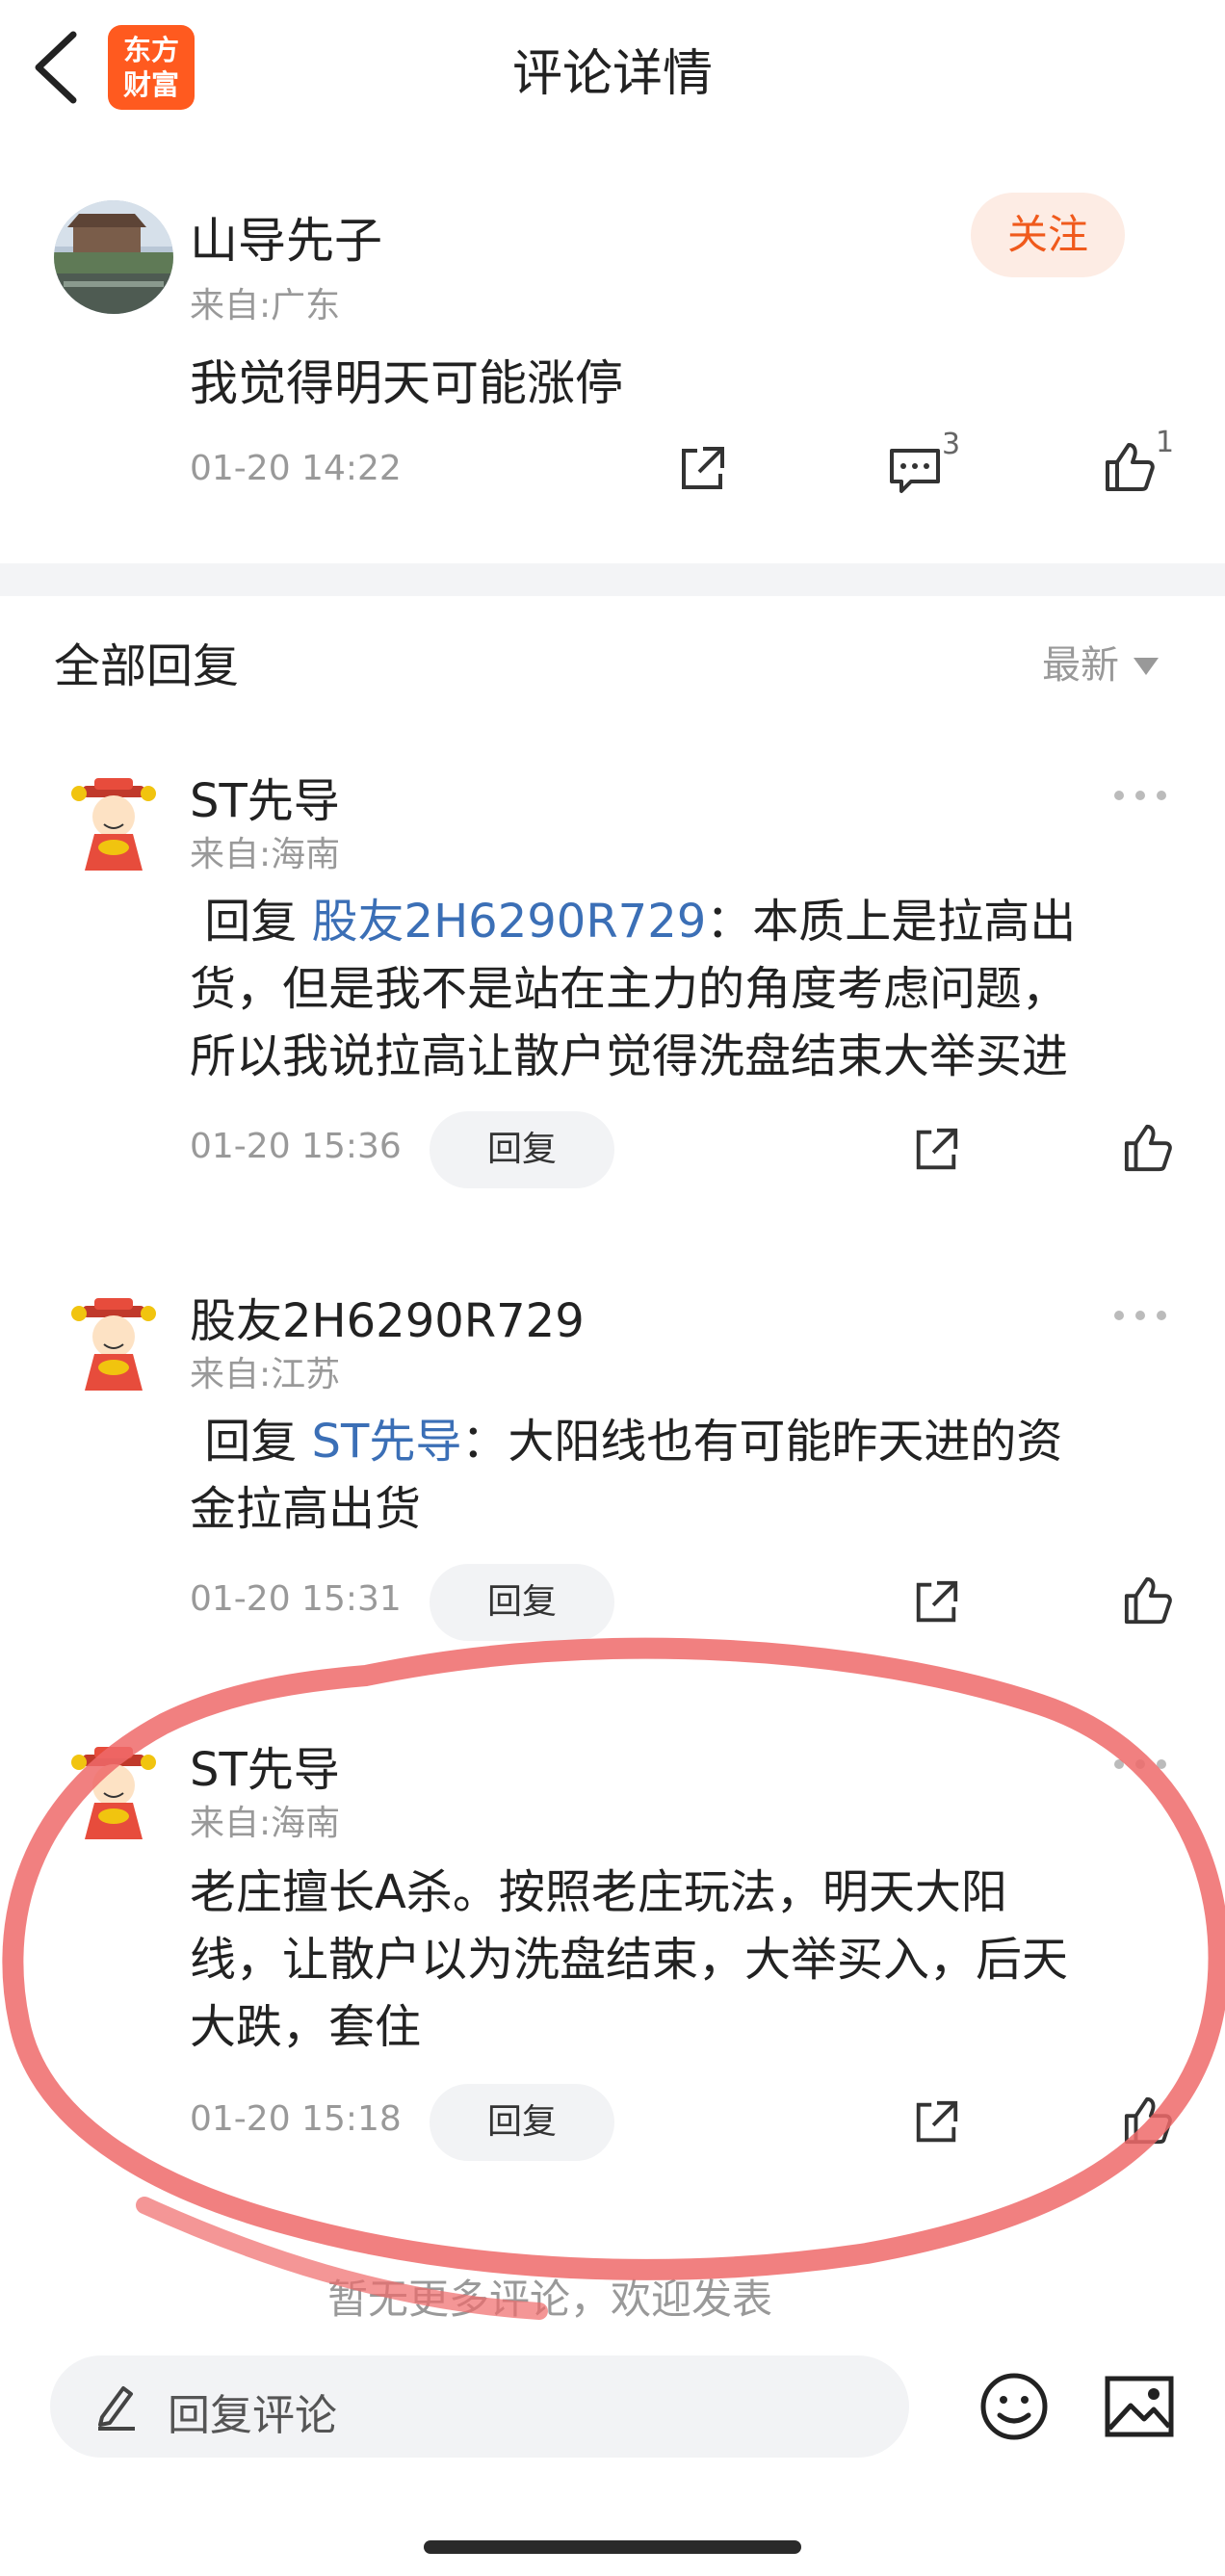  Describe the element at coordinates (612, 579) in the screenshot. I see `section-divider` at that location.